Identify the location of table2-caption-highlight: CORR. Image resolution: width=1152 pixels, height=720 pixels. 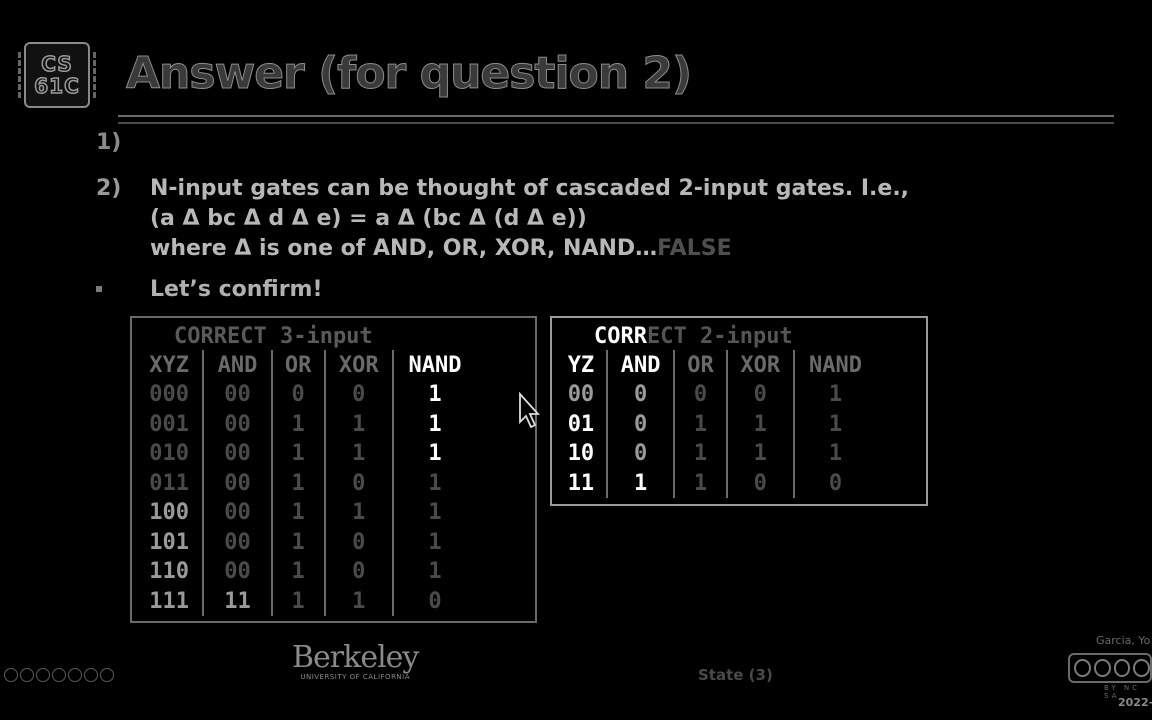
(620, 336).